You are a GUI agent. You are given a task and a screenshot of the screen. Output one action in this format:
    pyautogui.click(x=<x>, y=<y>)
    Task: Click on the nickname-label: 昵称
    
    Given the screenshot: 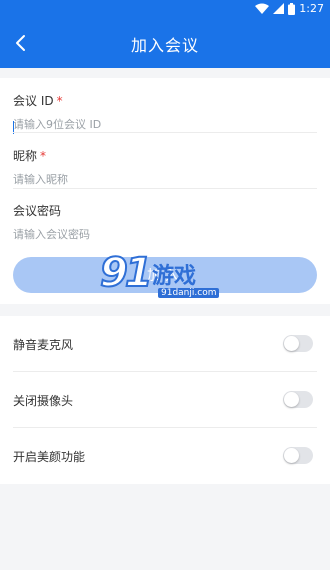 What is the action you would take?
    pyautogui.click(x=25, y=156)
    